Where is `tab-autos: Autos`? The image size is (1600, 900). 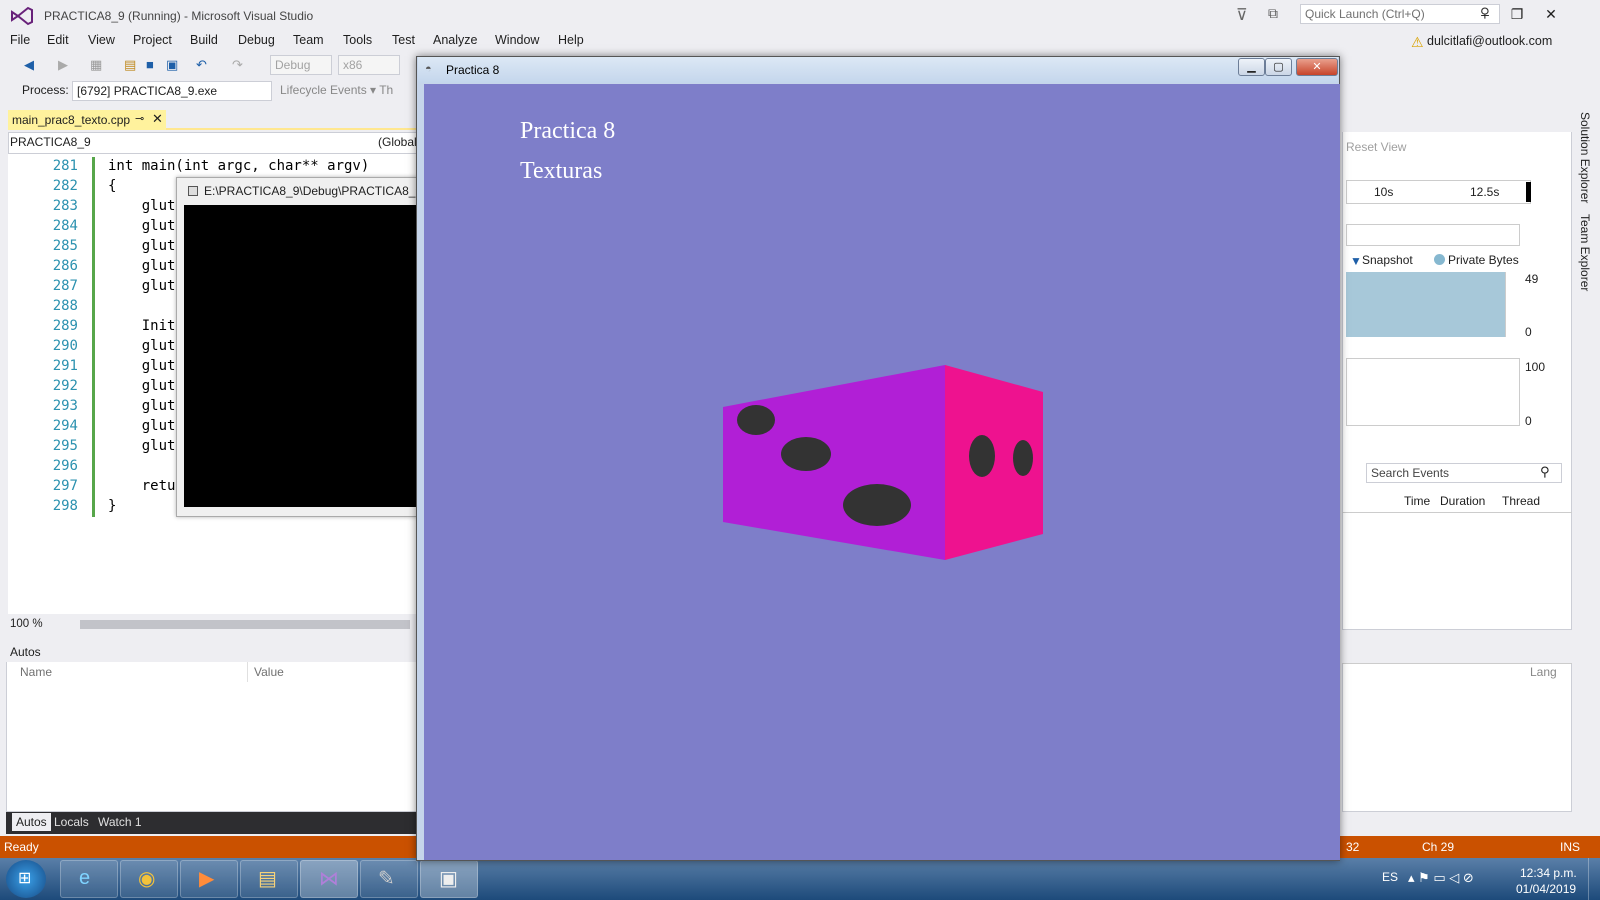
tab-autos: Autos is located at coordinates (31, 822).